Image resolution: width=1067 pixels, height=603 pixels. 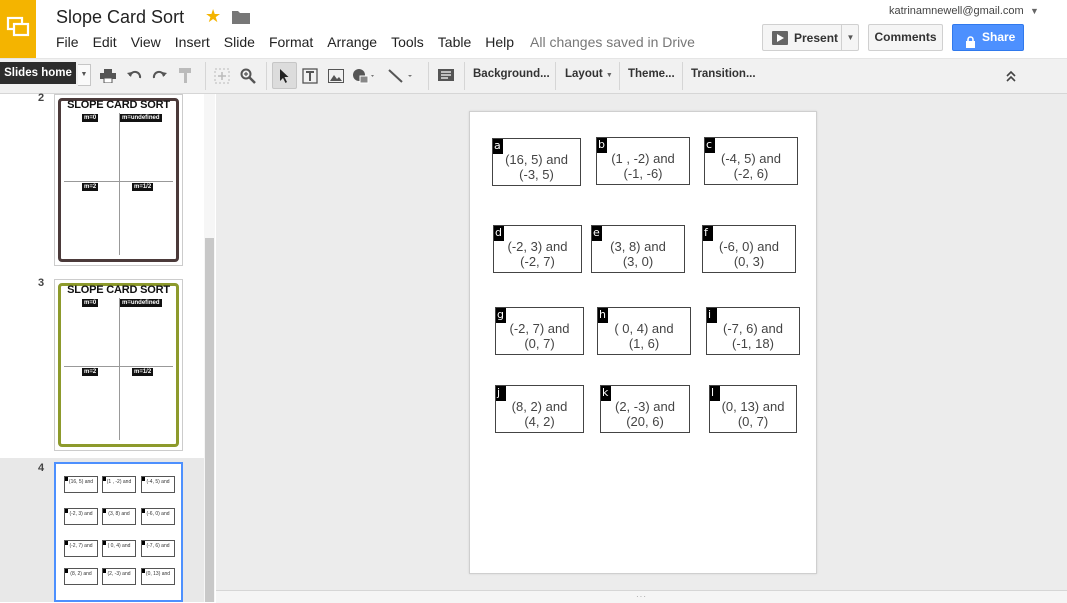 What do you see at coordinates (364, 76) in the screenshot?
I see `shape-icon` at bounding box center [364, 76].